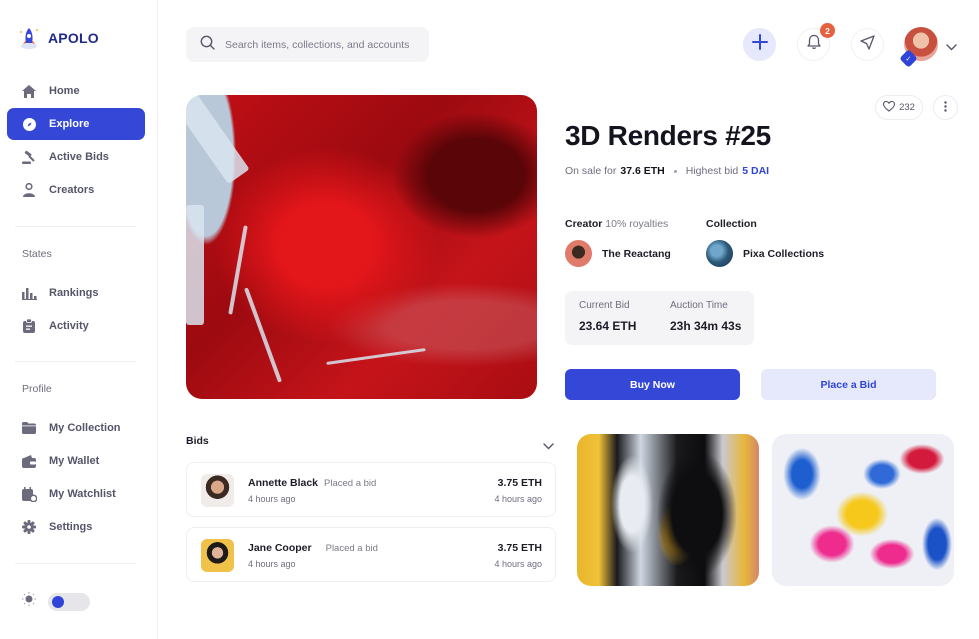 This screenshot has height=639, width=979. I want to click on sidebar-item-label: Settings, so click(71, 527).